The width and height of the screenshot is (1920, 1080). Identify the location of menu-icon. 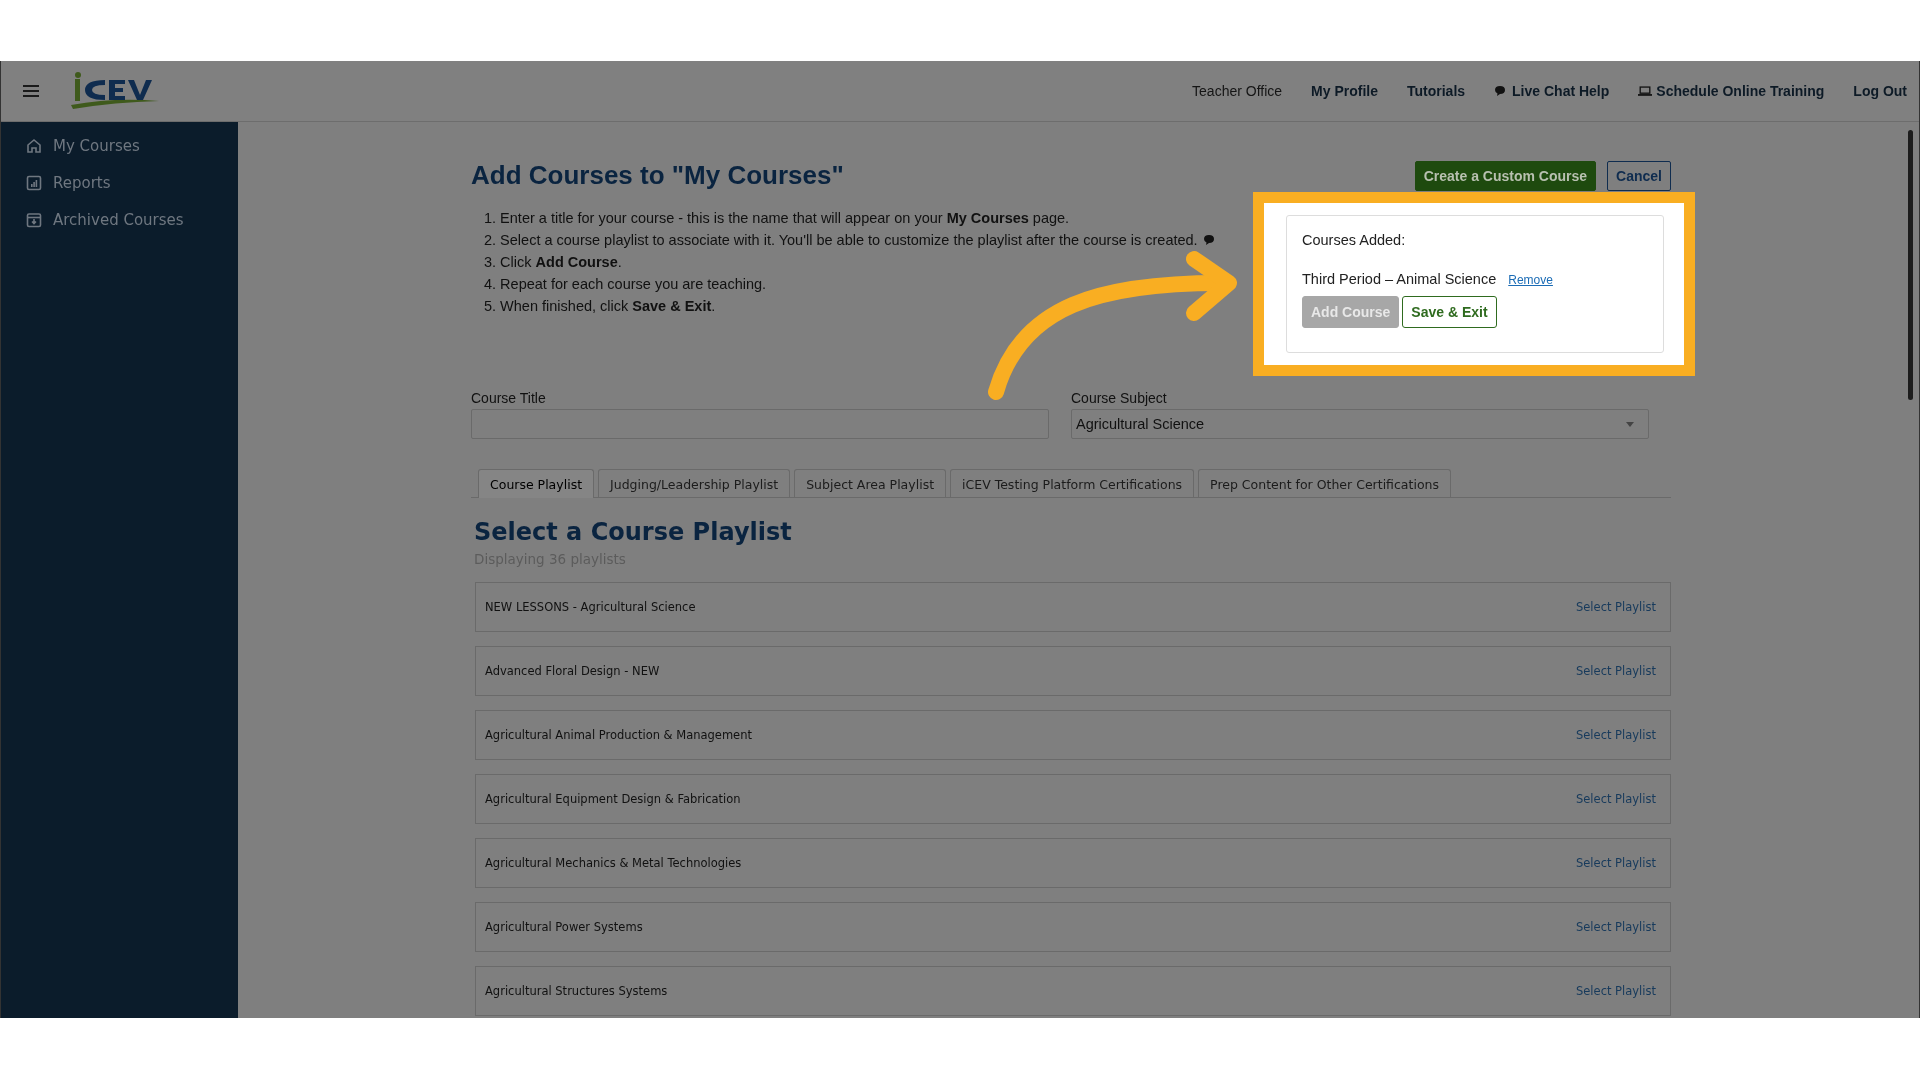
(31, 91).